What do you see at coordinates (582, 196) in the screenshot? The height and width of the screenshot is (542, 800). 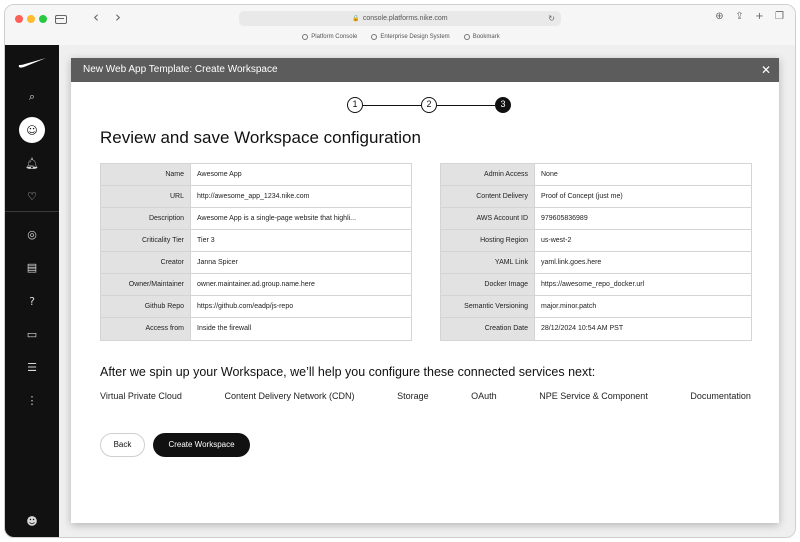 I see `field-value: Proof of Concept (just me)` at bounding box center [582, 196].